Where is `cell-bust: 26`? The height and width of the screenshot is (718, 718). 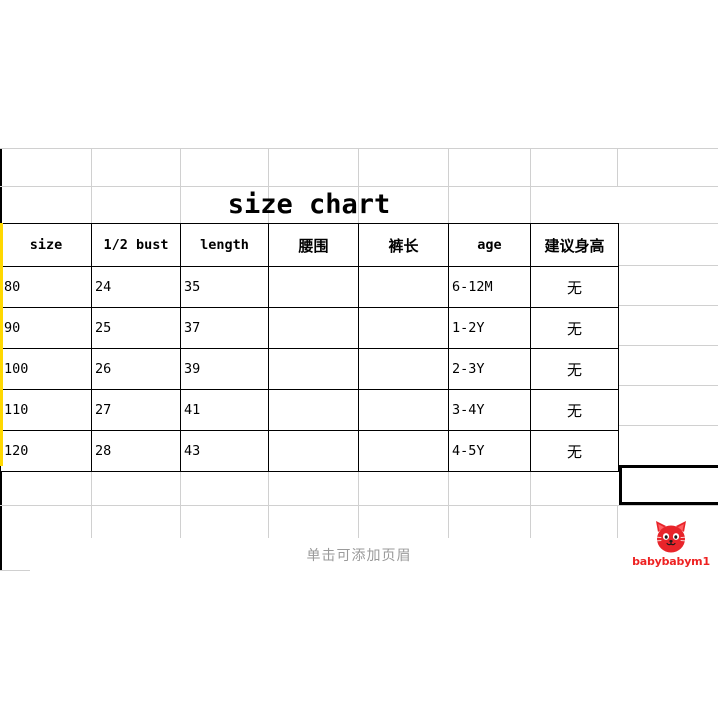 cell-bust: 26 is located at coordinates (136, 369).